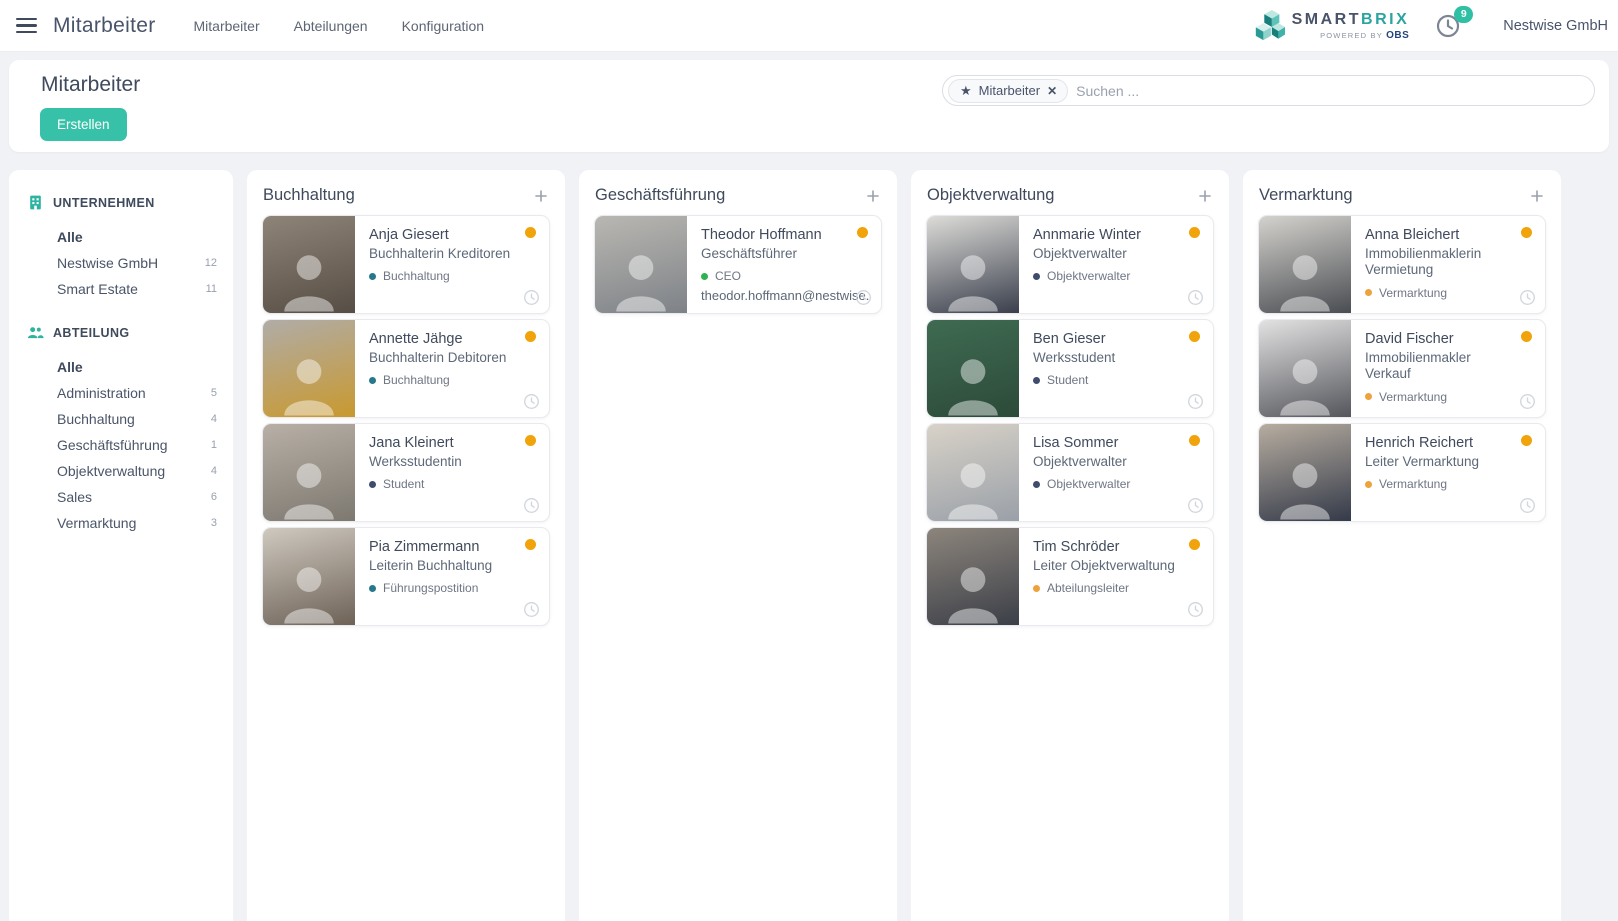  I want to click on column-title: Geschäftsführung, so click(660, 195).